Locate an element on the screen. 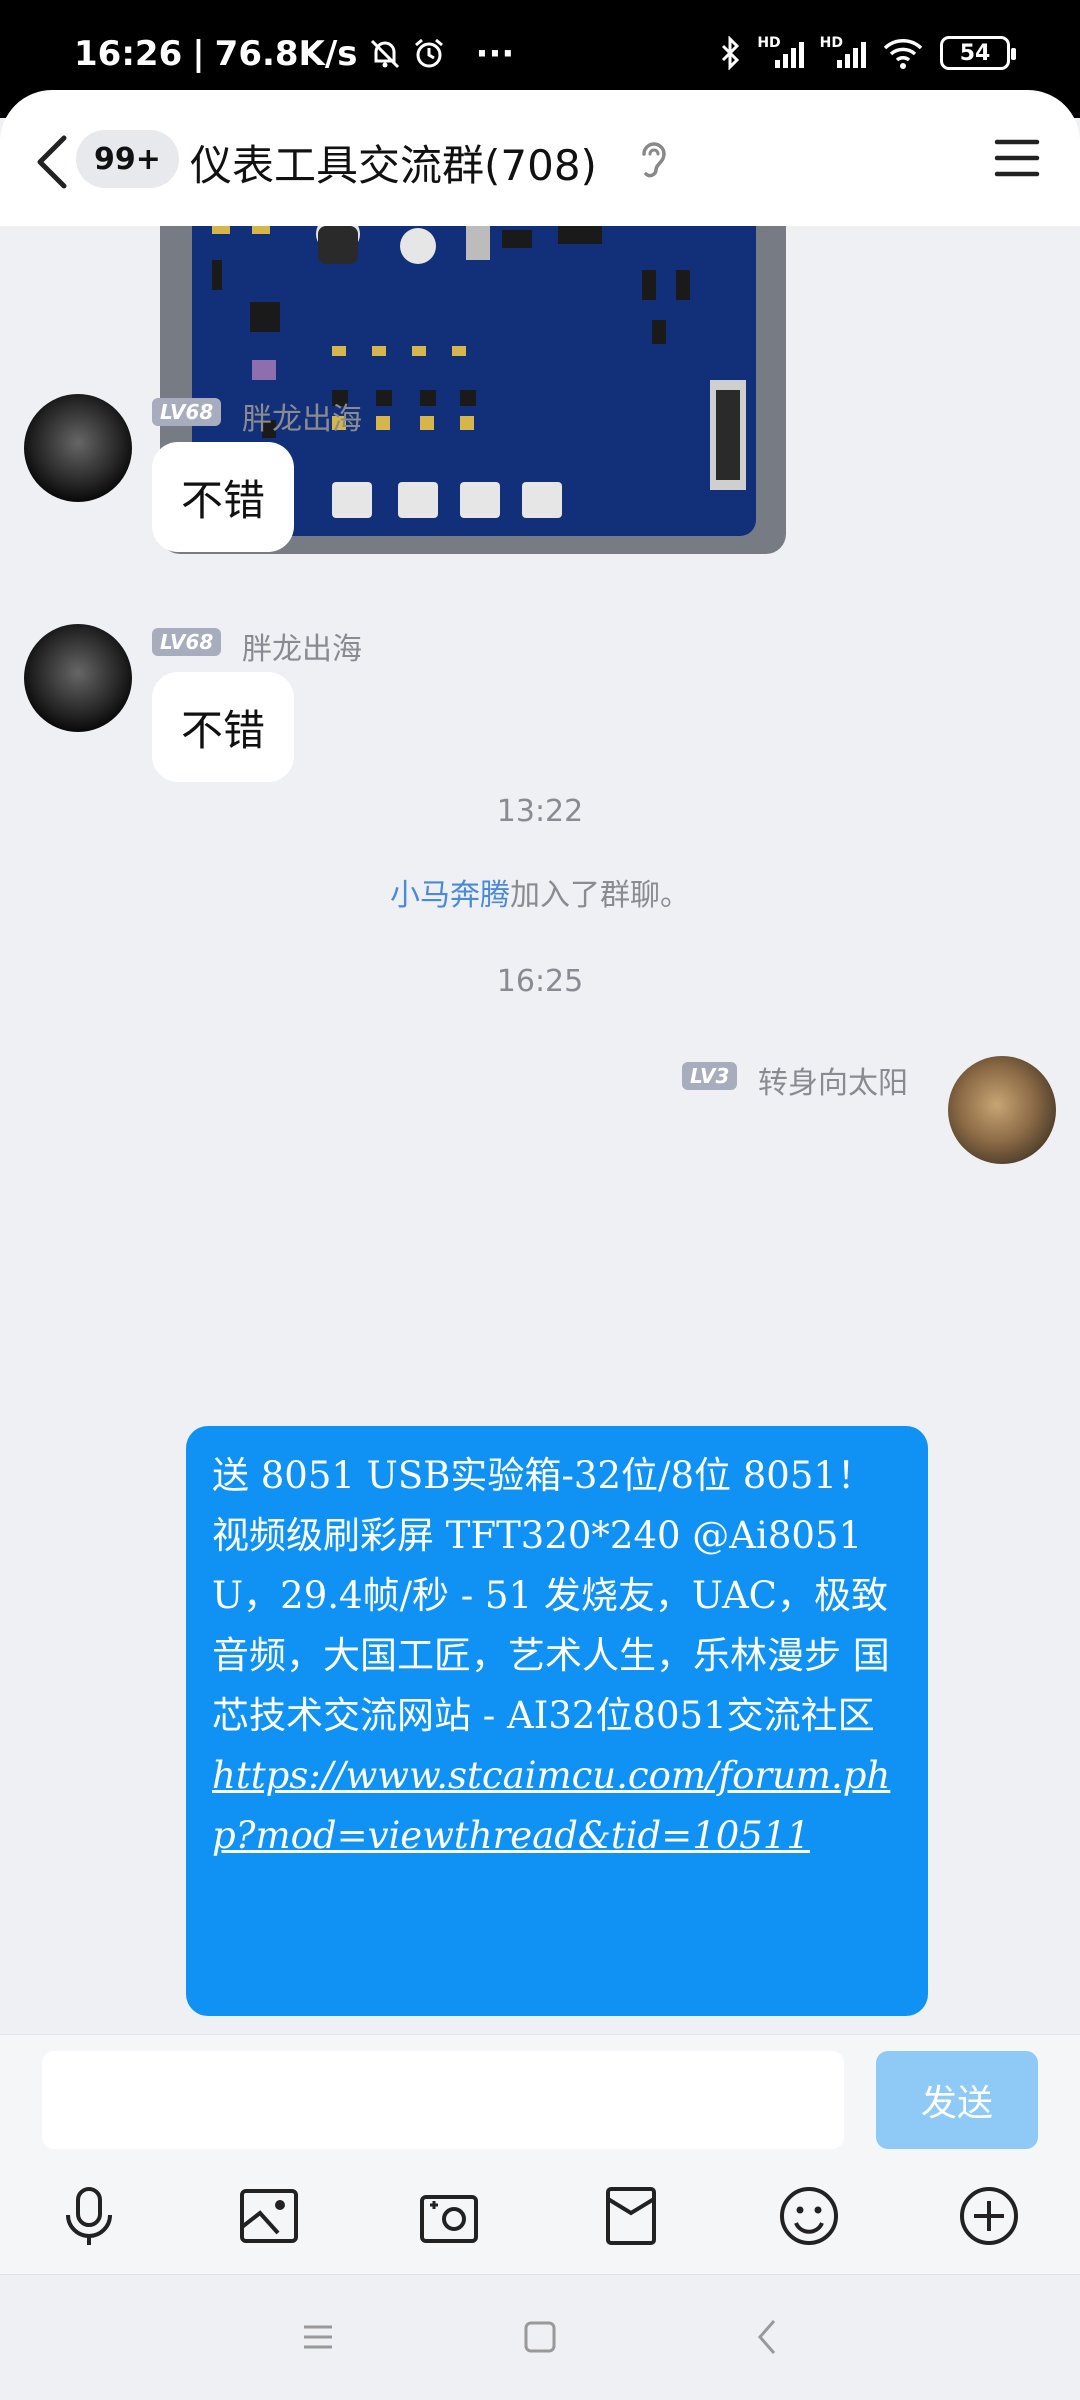  emoji-icon is located at coordinates (809, 2216).